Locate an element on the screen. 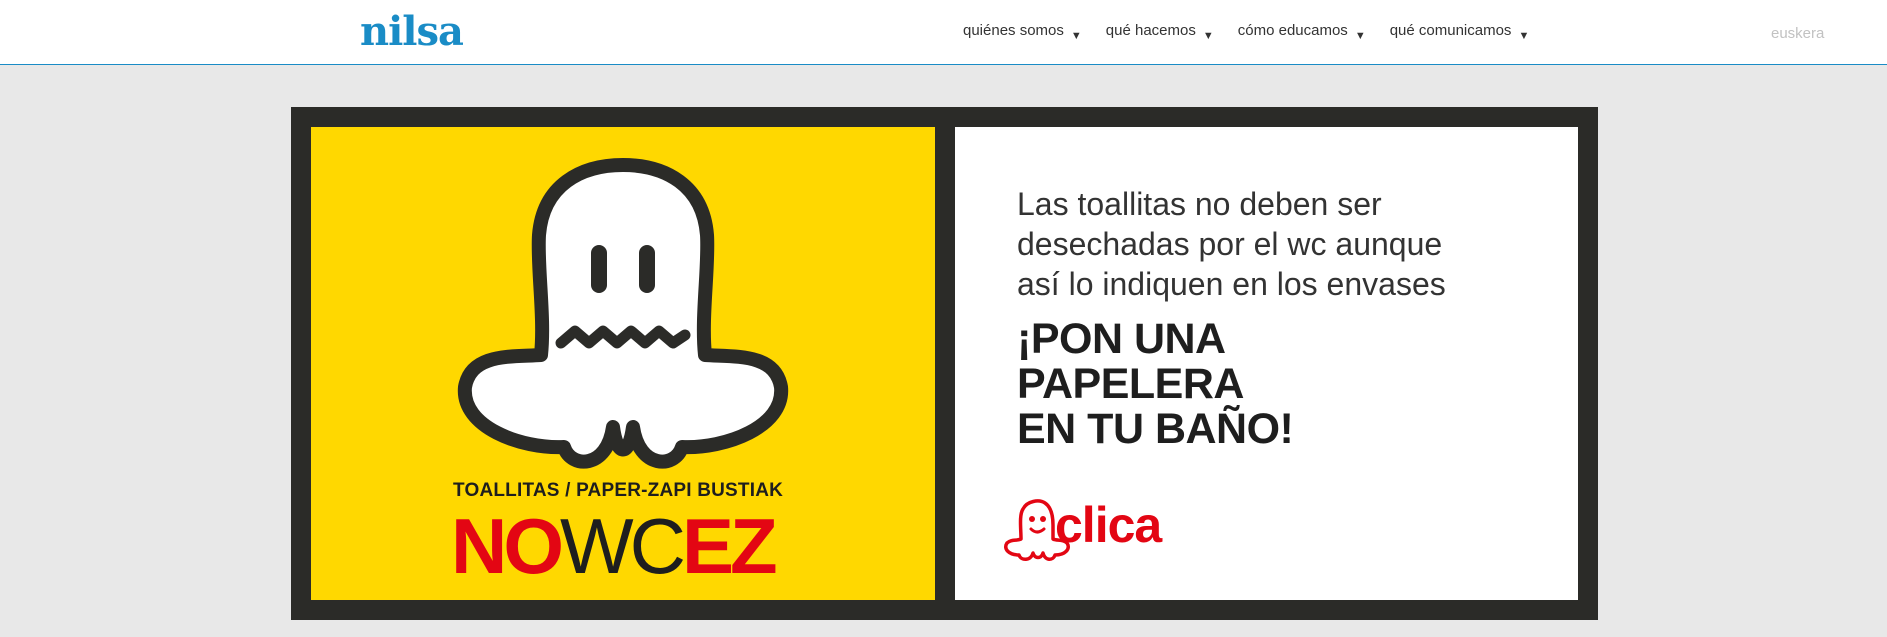  nav-item-que-hacemos: qué hacemos ▼ is located at coordinates (1159, 32).